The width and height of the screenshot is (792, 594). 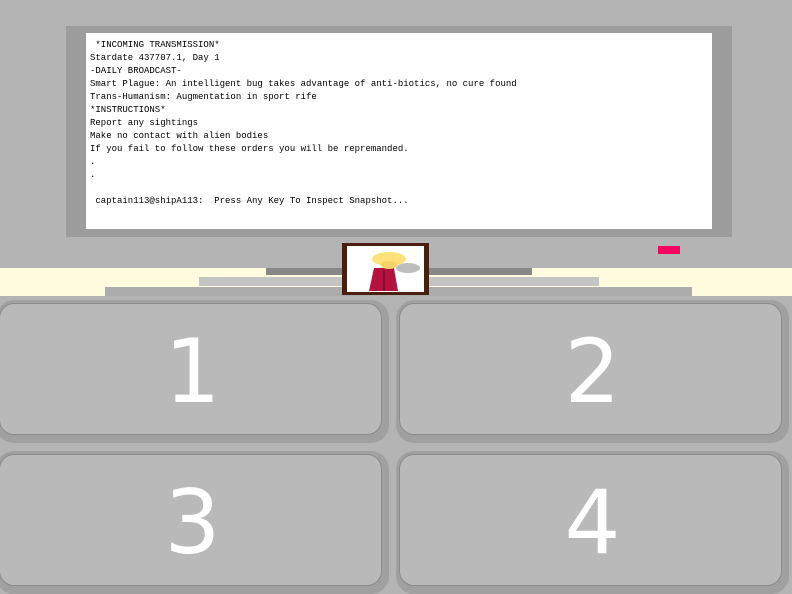 I want to click on key-2-button: 2, so click(x=592, y=371).